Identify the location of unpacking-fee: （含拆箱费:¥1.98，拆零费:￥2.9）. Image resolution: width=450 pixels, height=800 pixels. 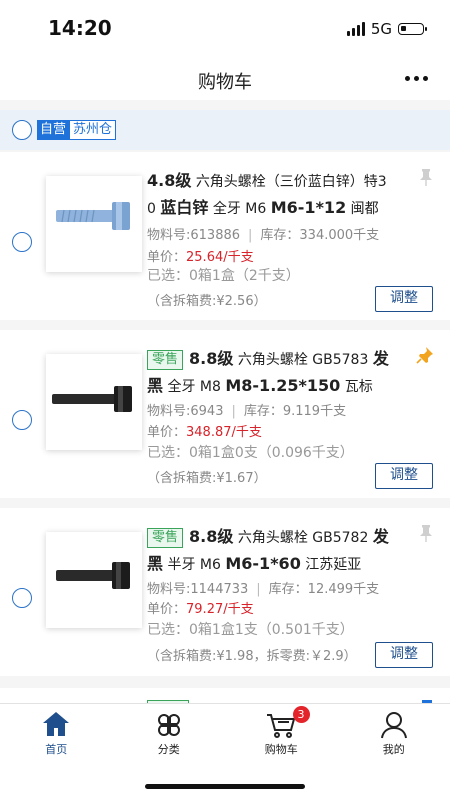
(252, 656).